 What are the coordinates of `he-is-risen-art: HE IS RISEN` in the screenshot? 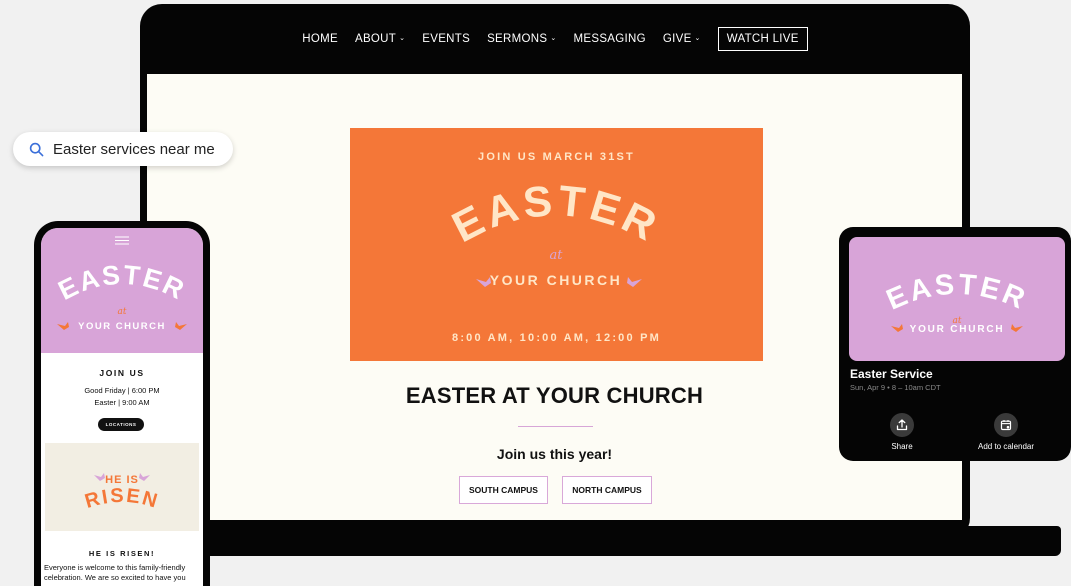 It's located at (121, 493).